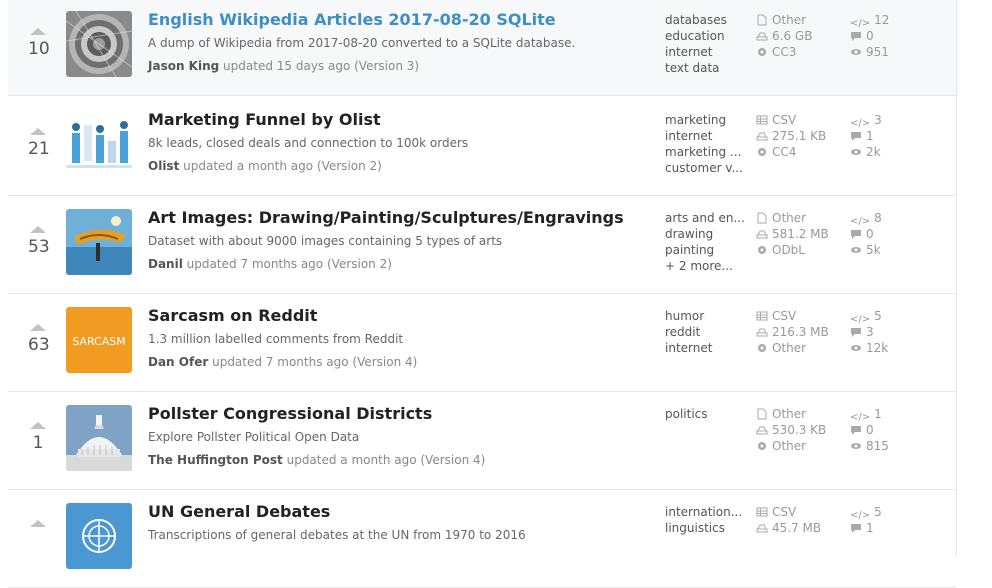 The width and height of the screenshot is (992, 588). What do you see at coordinates (39, 241) in the screenshot?
I see `vote-widget: 53` at bounding box center [39, 241].